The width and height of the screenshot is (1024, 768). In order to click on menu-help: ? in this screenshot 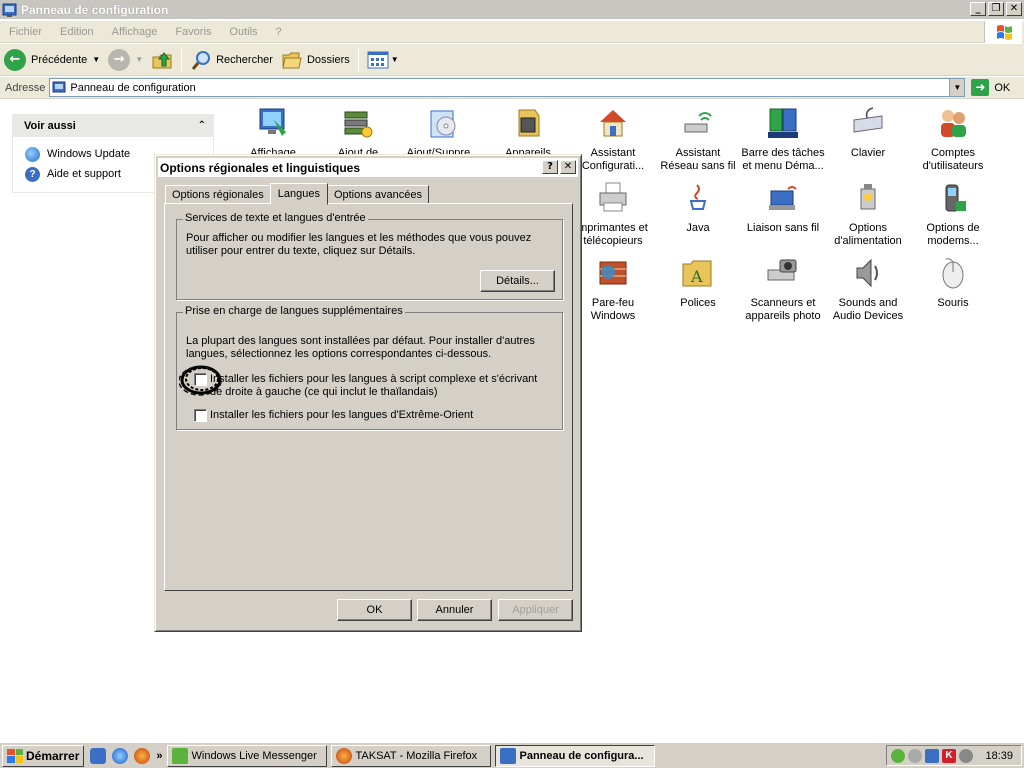, I will do `click(279, 32)`.